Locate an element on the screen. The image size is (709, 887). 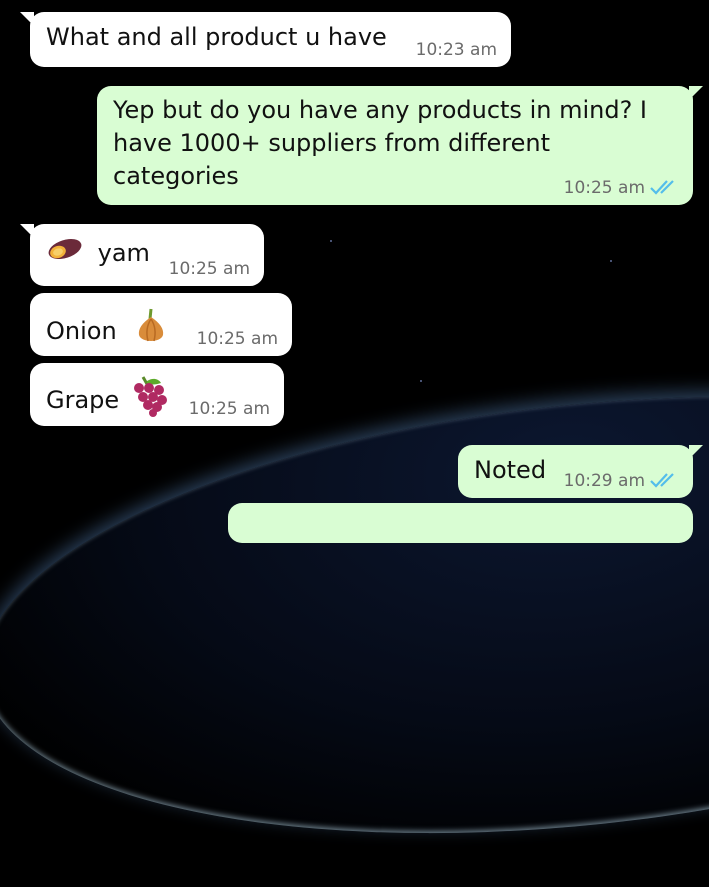
outgoing-message: Noted 10:29 am is located at coordinates (580, 471).